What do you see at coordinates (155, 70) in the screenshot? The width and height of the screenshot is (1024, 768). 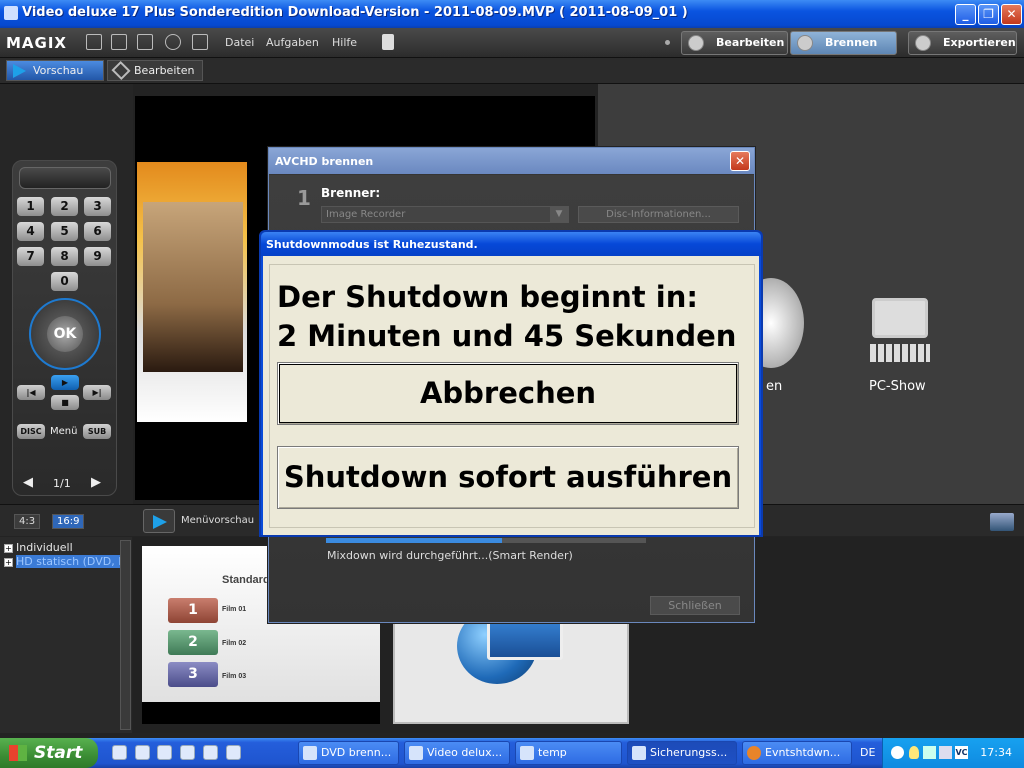 I see `tab-bearbeiten: Bearbeiten` at bounding box center [155, 70].